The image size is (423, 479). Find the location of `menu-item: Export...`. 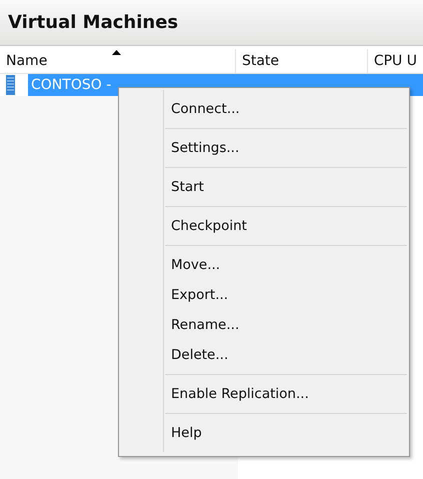

menu-item: Export... is located at coordinates (263, 295).